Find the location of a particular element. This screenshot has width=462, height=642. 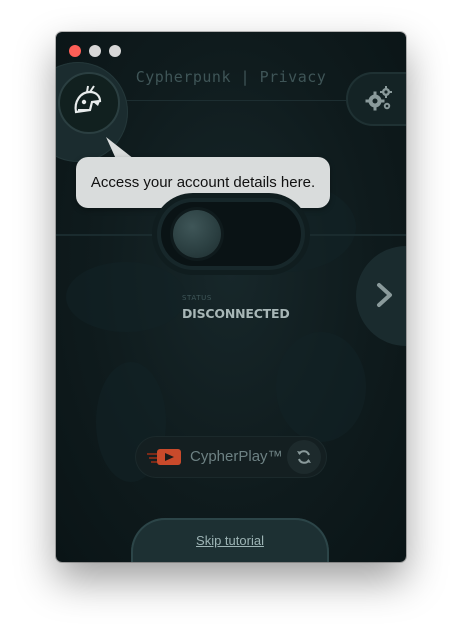

play-icon is located at coordinates (165, 459).